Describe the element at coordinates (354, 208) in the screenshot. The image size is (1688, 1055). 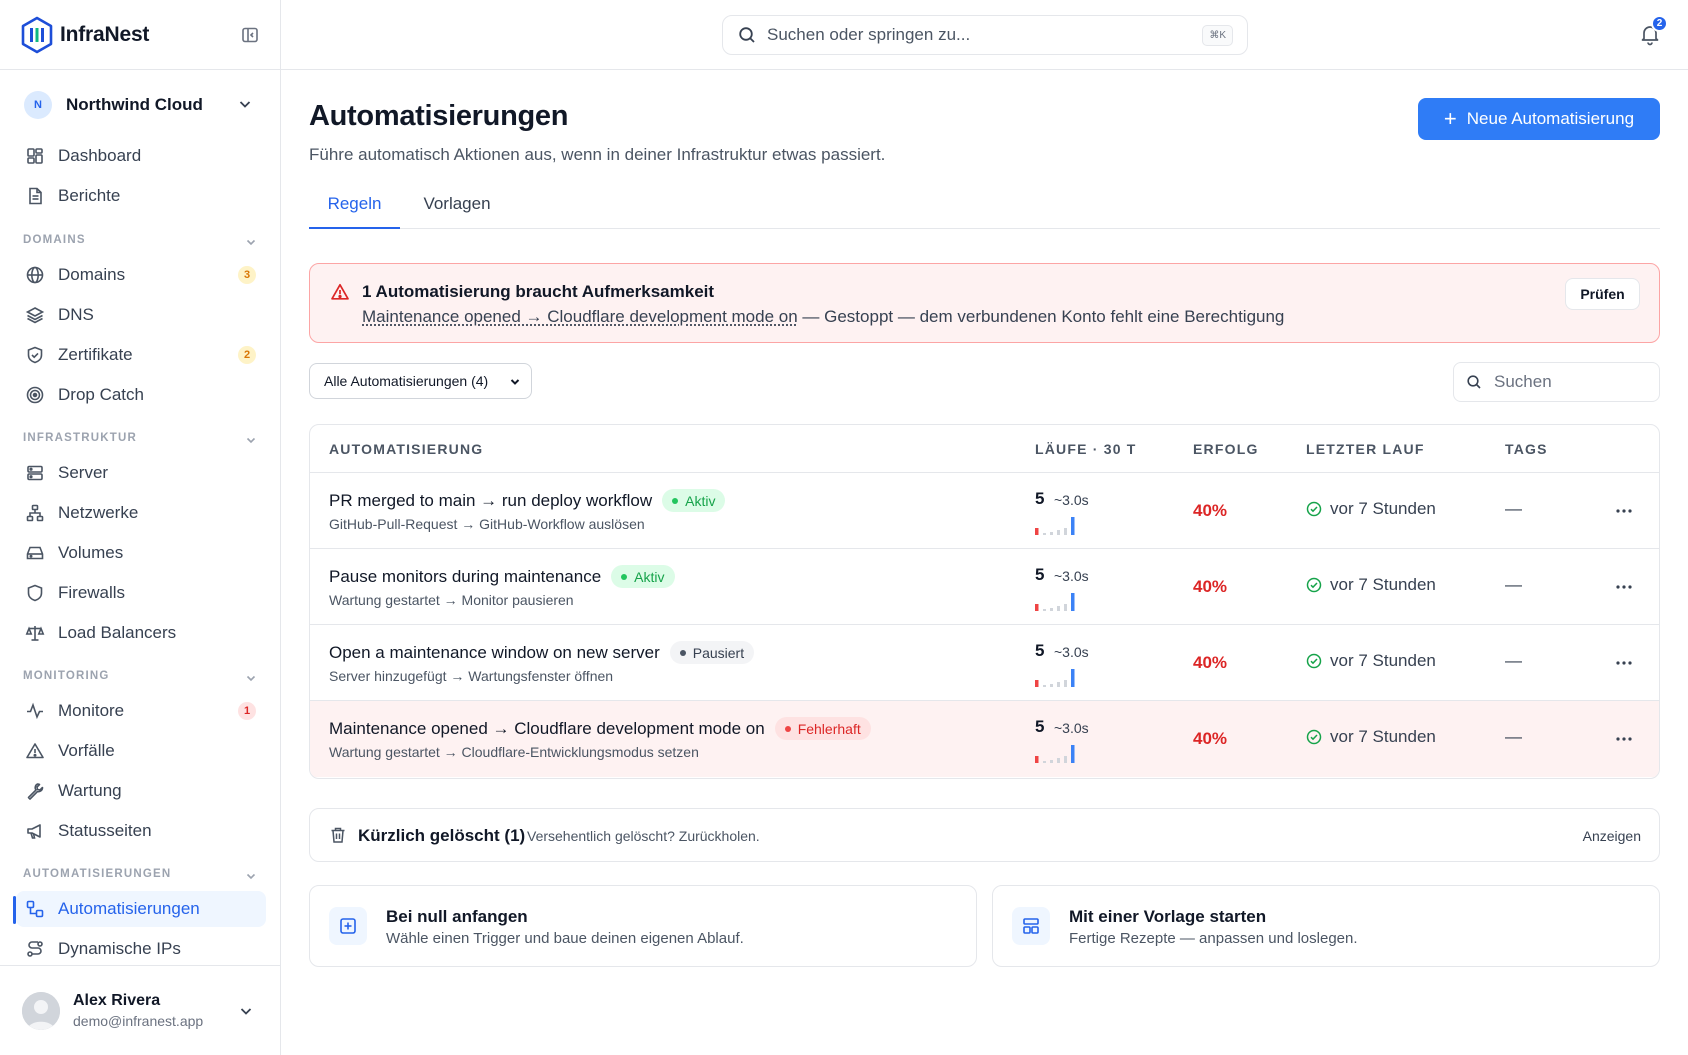
I see `tab-regeln: Regeln` at that location.